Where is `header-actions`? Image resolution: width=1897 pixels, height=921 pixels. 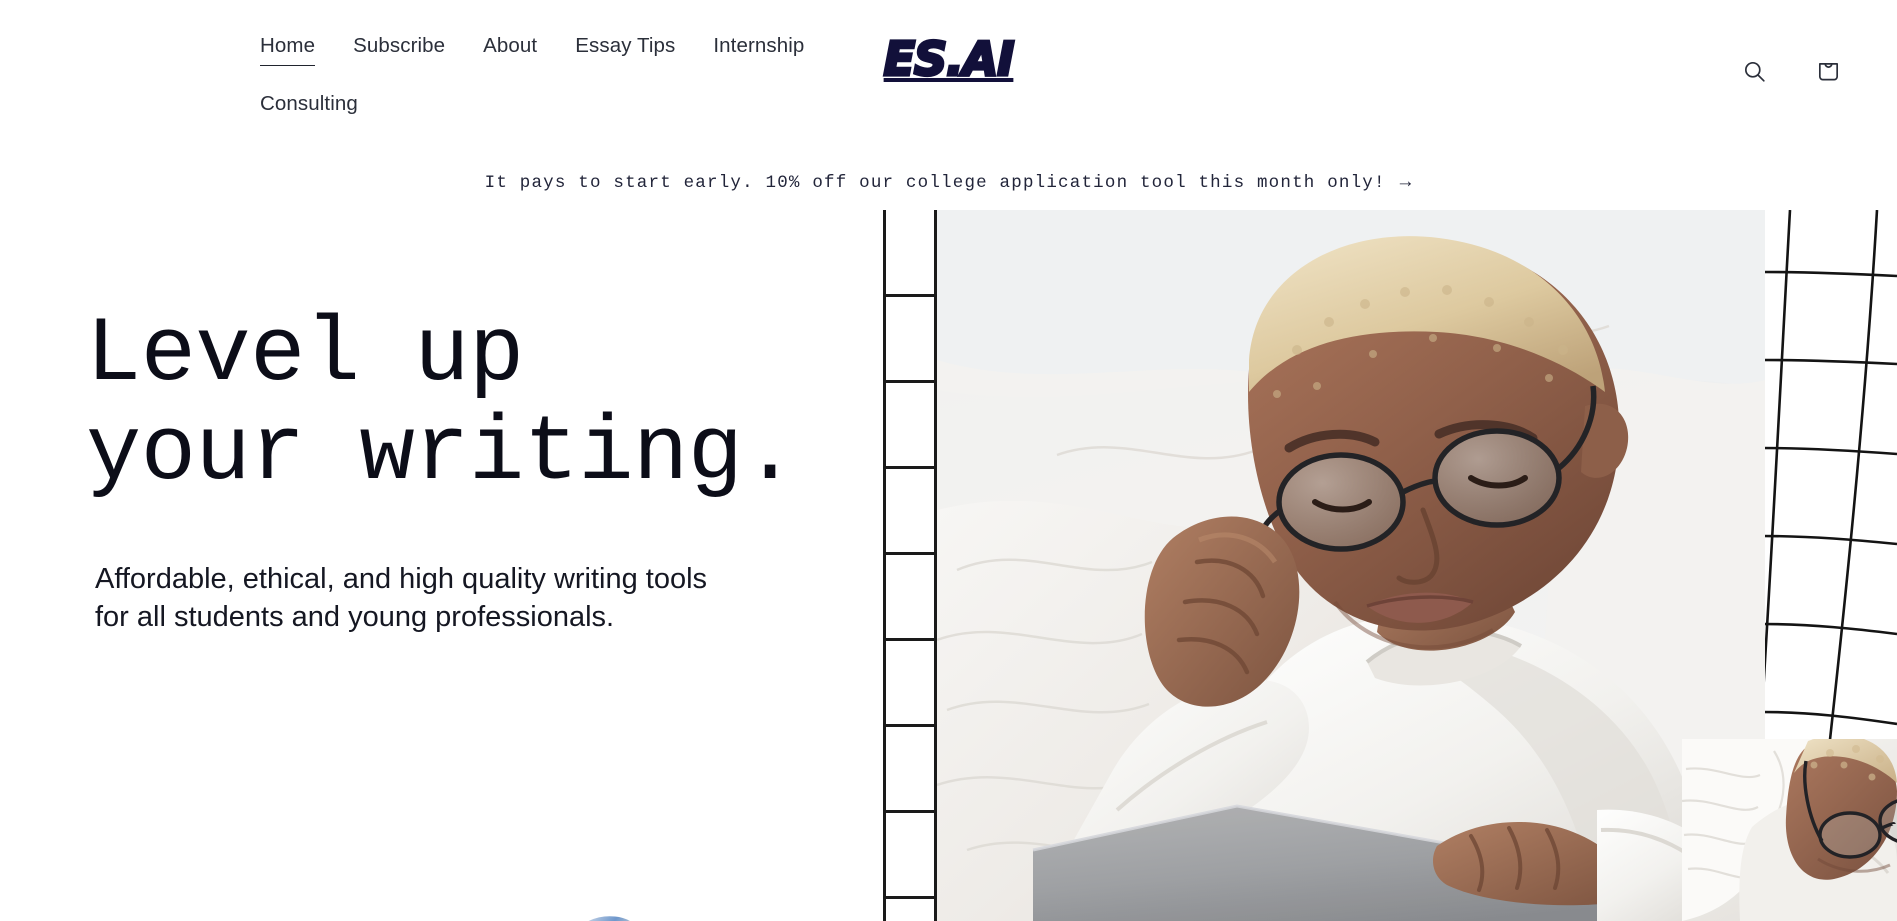
header-actions is located at coordinates (1791, 71).